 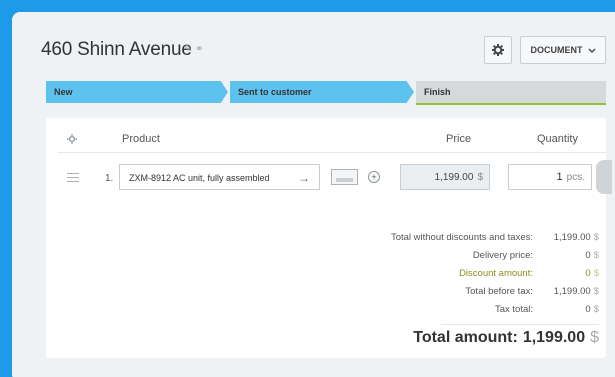 I want to click on title-edit-icons: ✎ ⚭, so click(x=194, y=49).